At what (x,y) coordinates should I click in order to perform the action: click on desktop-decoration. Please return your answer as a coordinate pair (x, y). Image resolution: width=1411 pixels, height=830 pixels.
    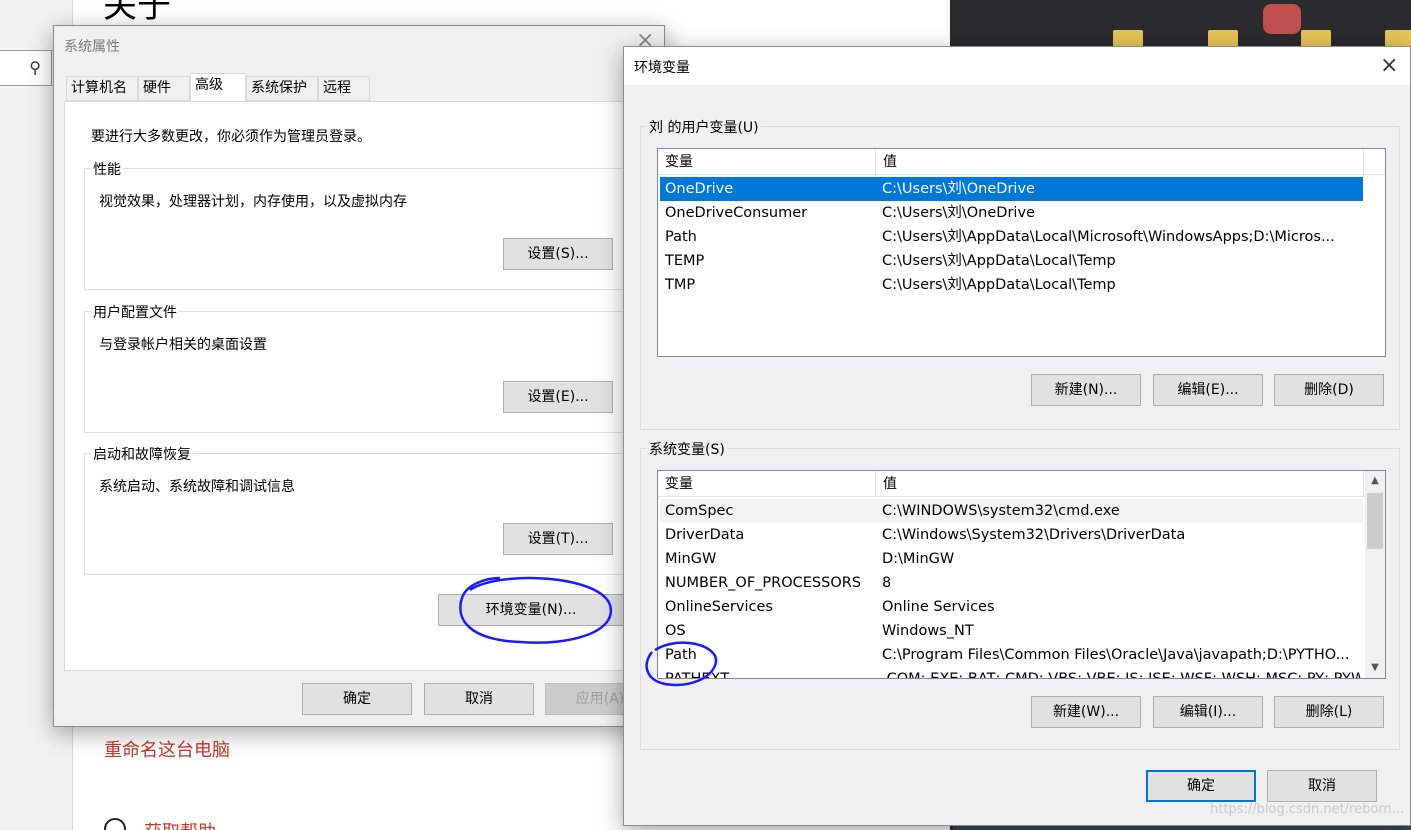
    Looking at the image, I should click on (1282, 19).